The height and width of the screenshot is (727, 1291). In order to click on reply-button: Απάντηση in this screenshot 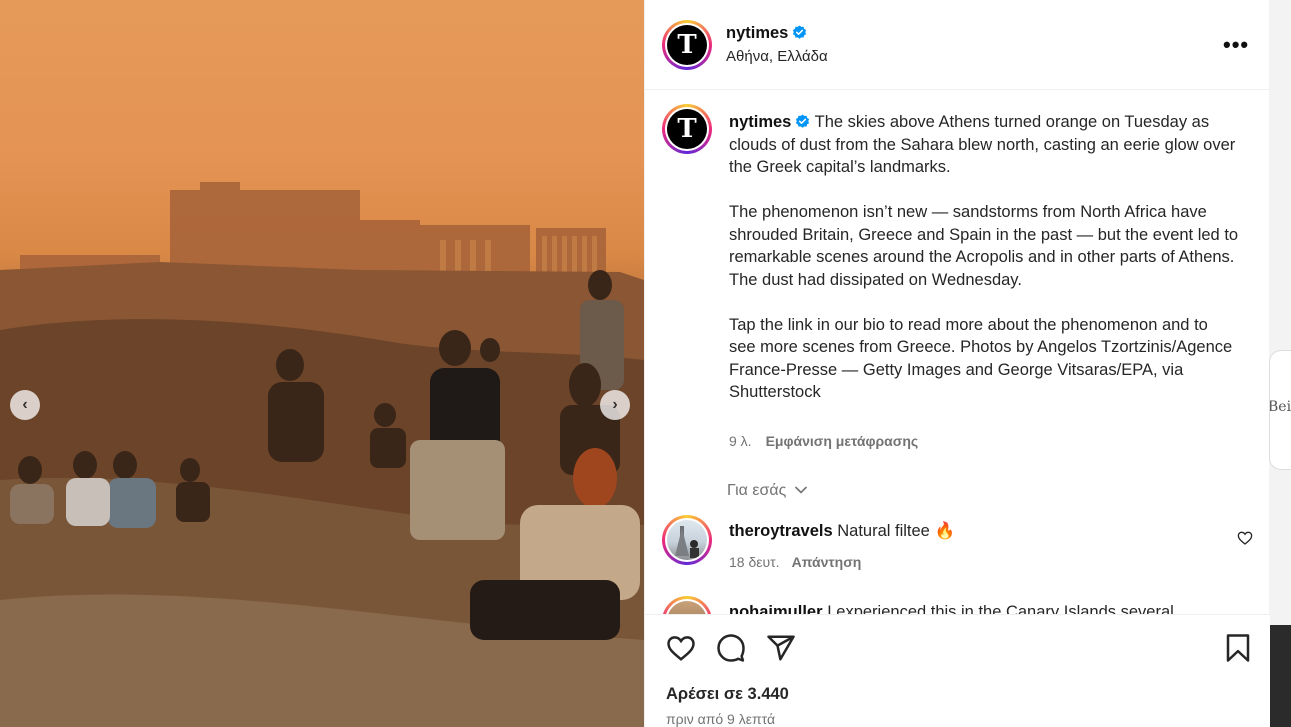, I will do `click(827, 562)`.